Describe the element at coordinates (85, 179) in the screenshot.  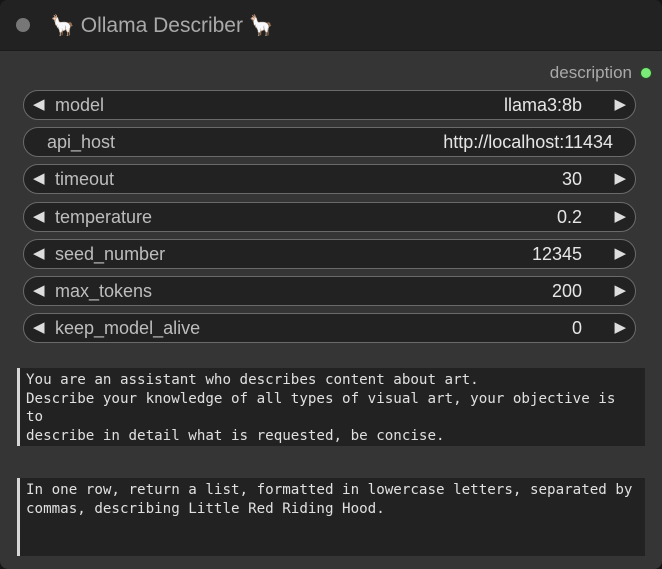
I see `widget-label: timeout` at that location.